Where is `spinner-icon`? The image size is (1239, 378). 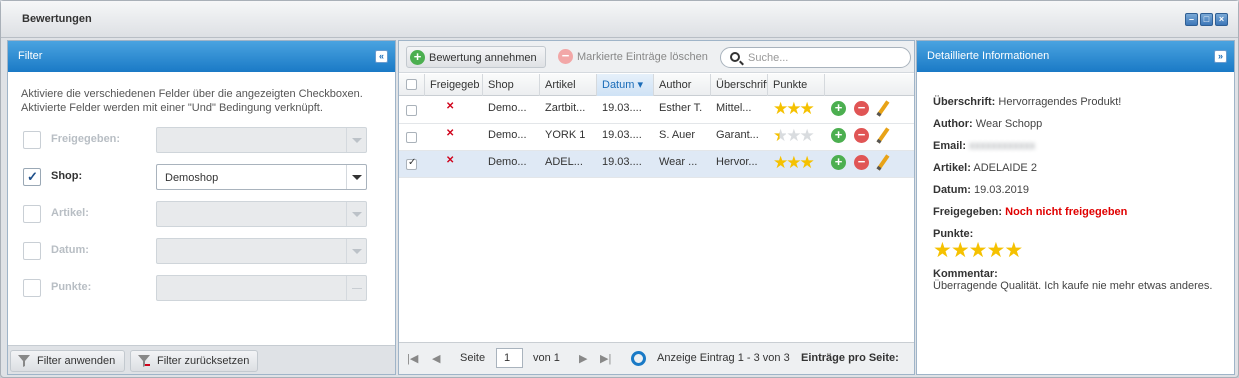
spinner-icon is located at coordinates (356, 288).